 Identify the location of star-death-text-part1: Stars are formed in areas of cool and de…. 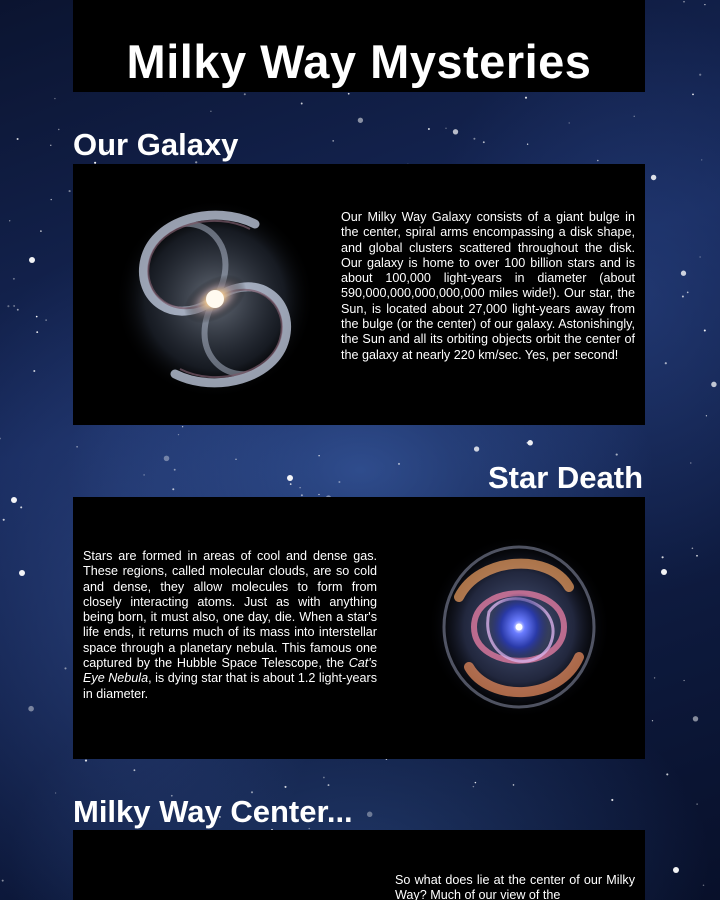
(230, 610).